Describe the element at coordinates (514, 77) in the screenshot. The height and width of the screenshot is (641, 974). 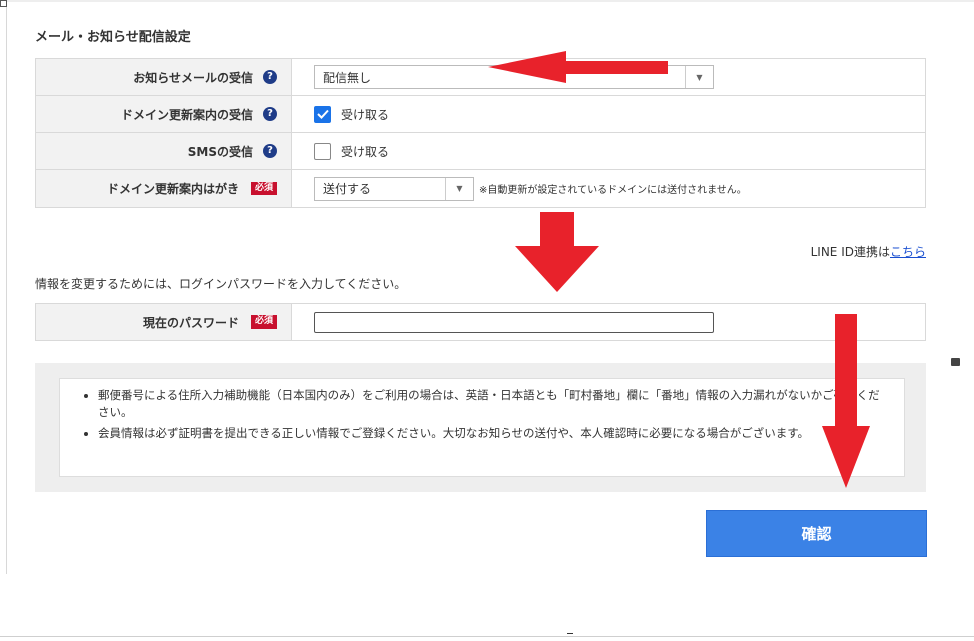
I see `notice-mail-select: 配信無し ▼` at that location.